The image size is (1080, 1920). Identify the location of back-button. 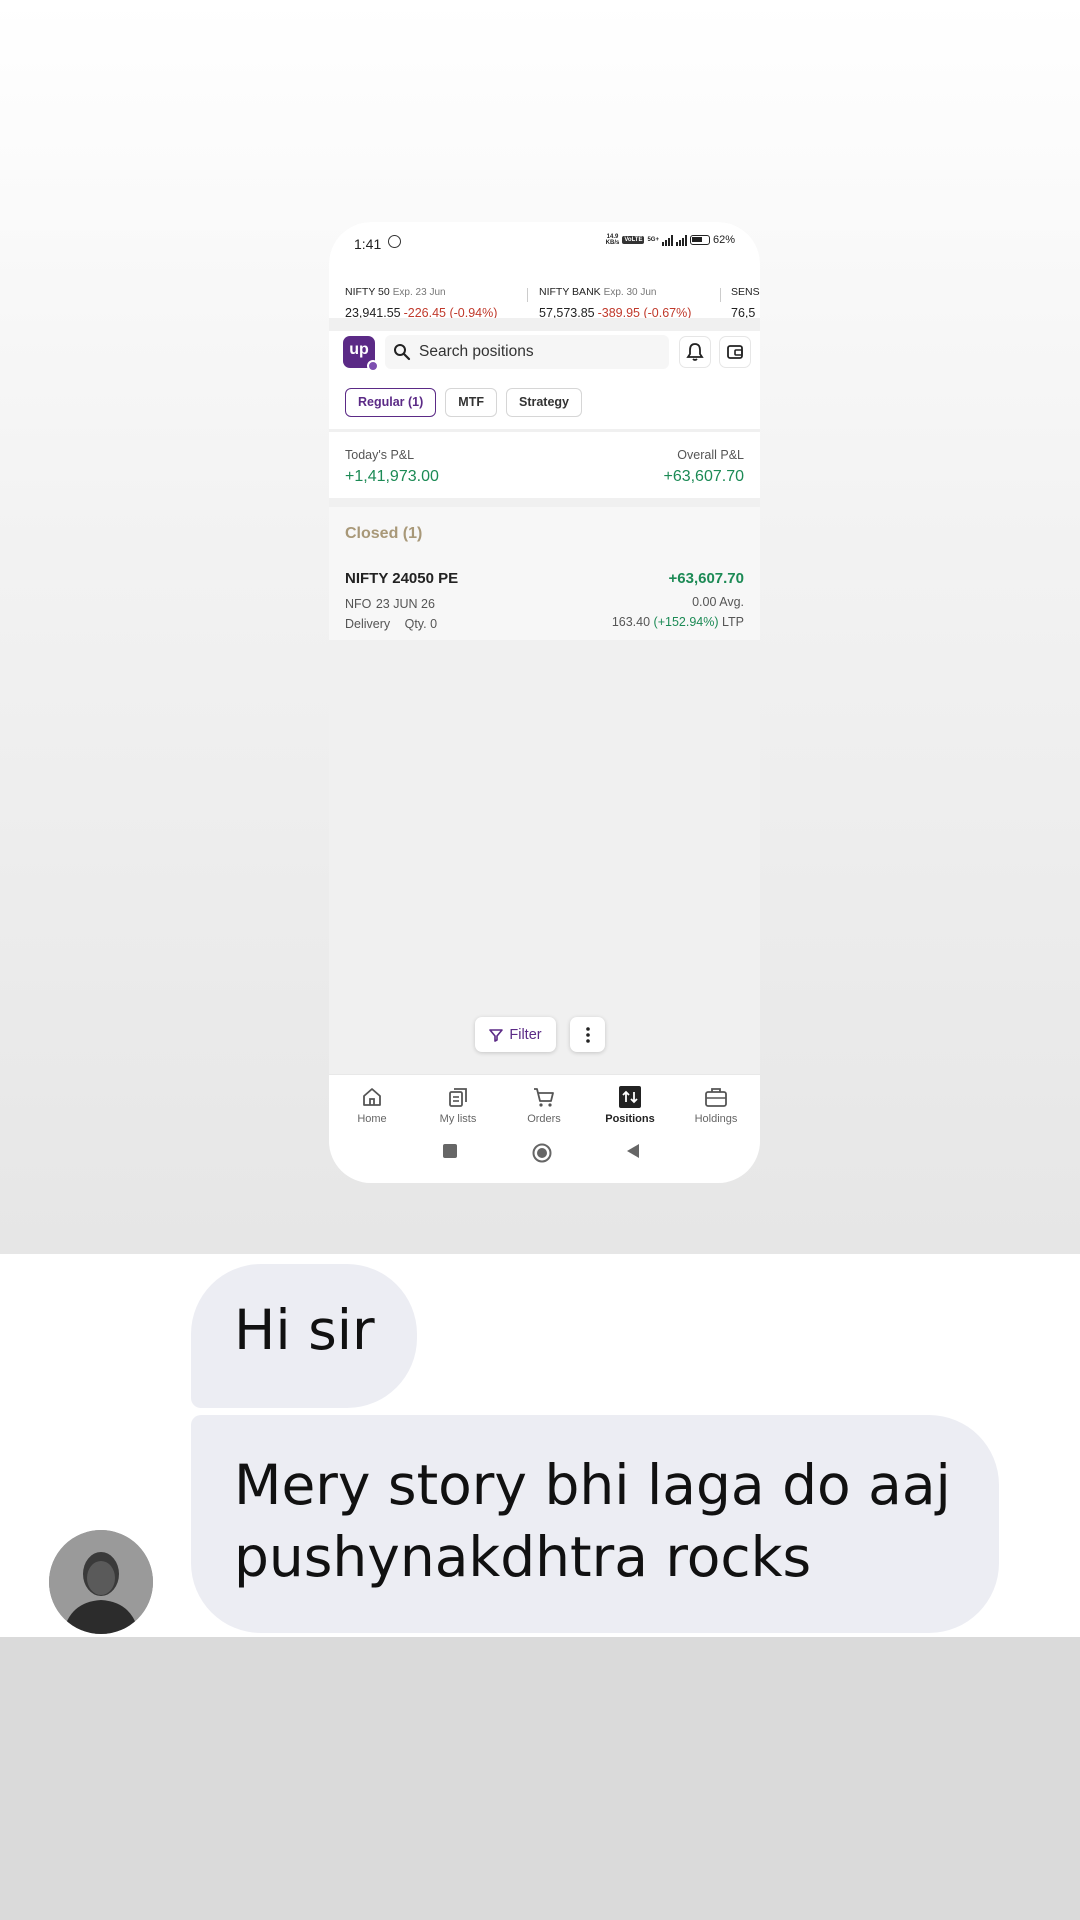
(633, 1153).